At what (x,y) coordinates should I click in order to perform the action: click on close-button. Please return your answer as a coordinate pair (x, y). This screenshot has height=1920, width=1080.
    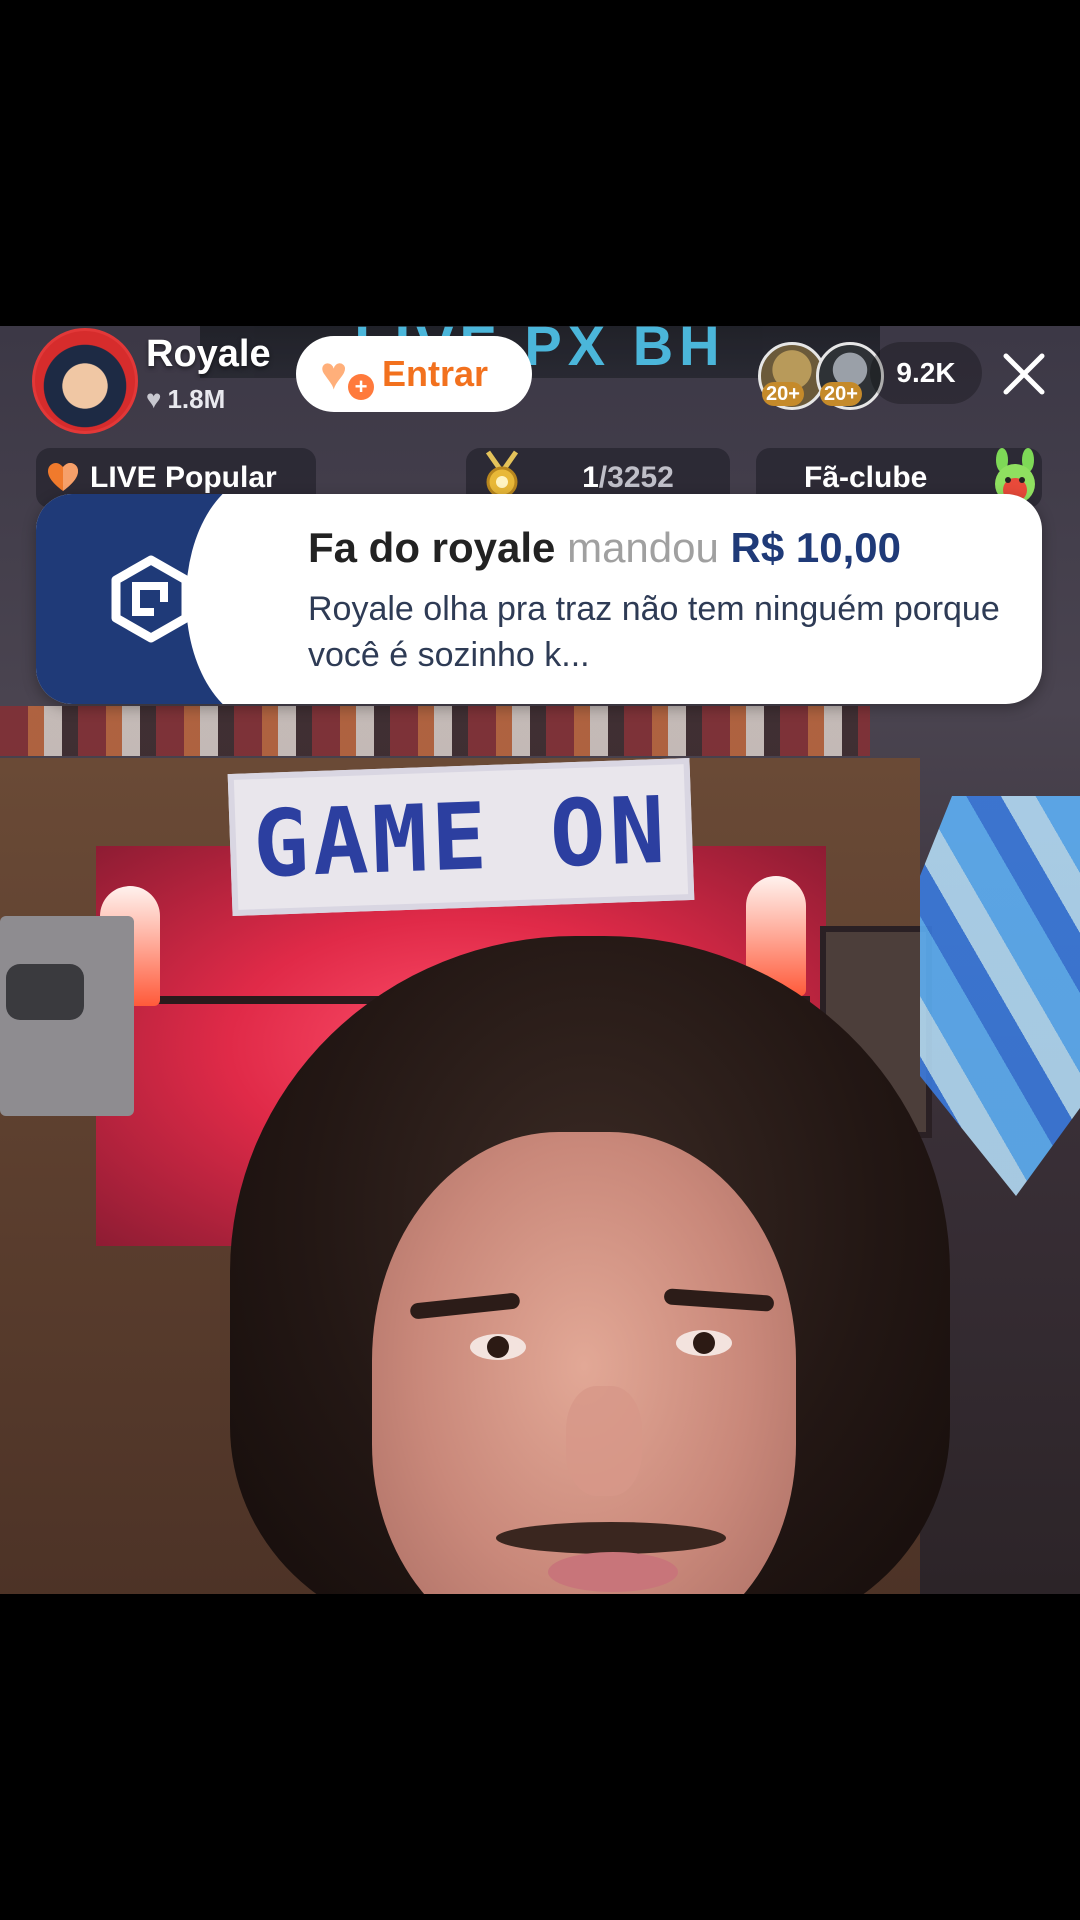
    Looking at the image, I should click on (1024, 374).